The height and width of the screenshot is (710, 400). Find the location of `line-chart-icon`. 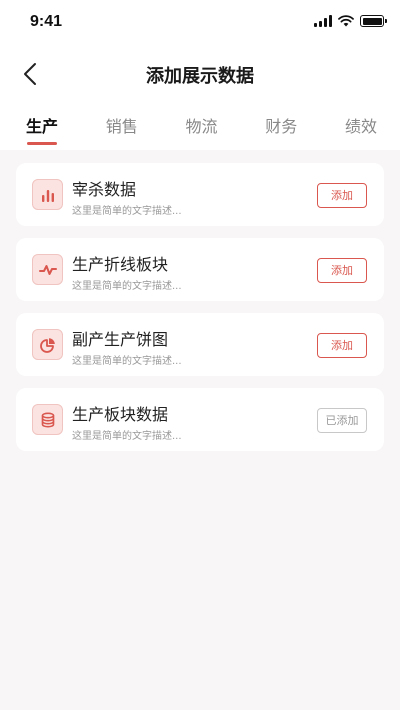

line-chart-icon is located at coordinates (47, 269).